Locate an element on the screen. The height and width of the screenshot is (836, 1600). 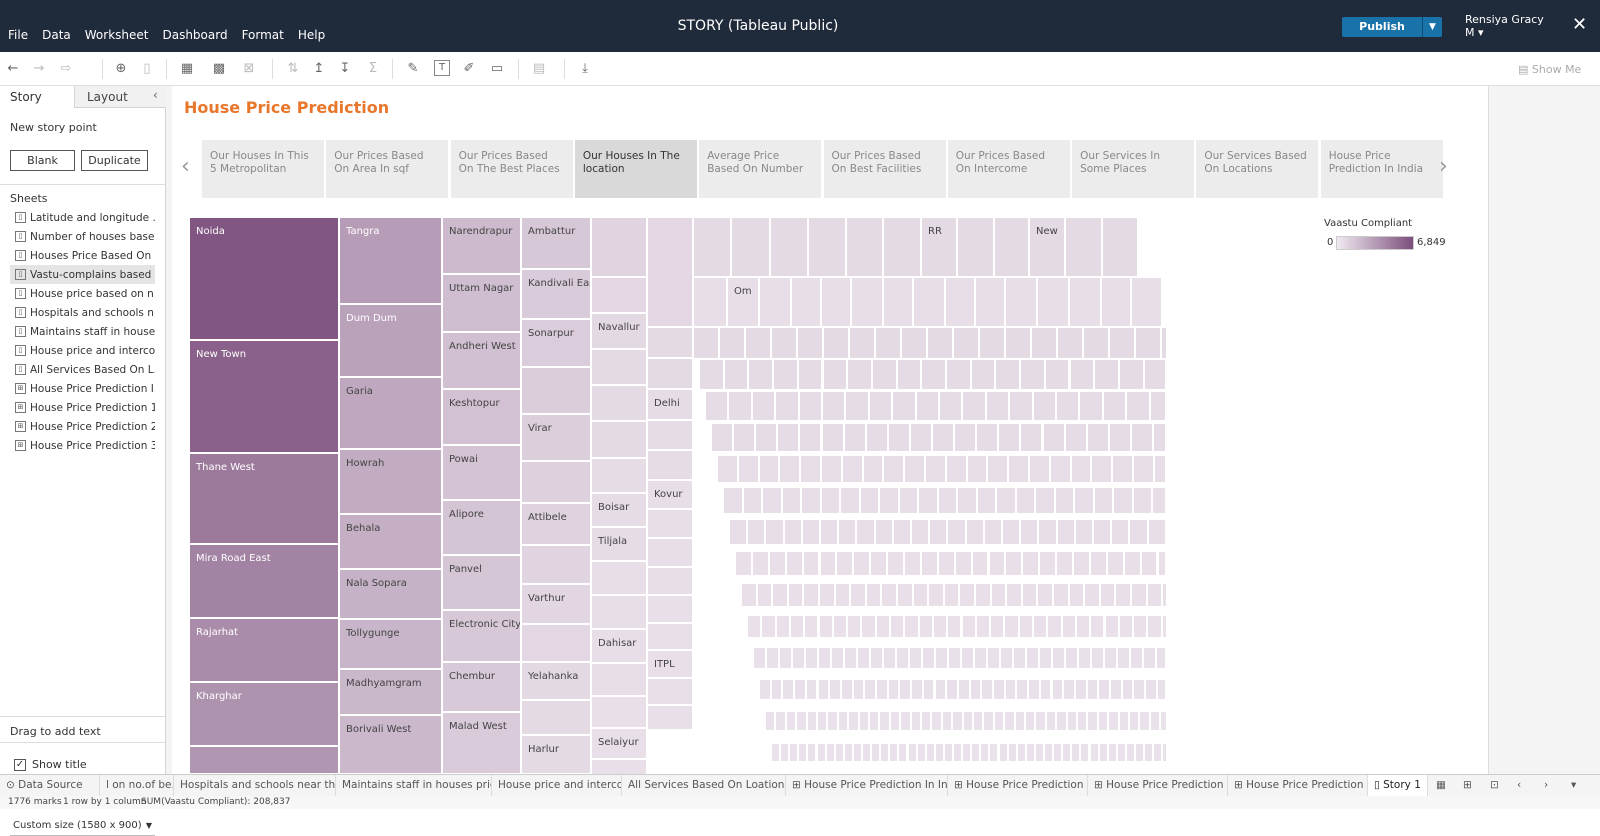
new-data-source-icon: ⊕ is located at coordinates (121, 69).